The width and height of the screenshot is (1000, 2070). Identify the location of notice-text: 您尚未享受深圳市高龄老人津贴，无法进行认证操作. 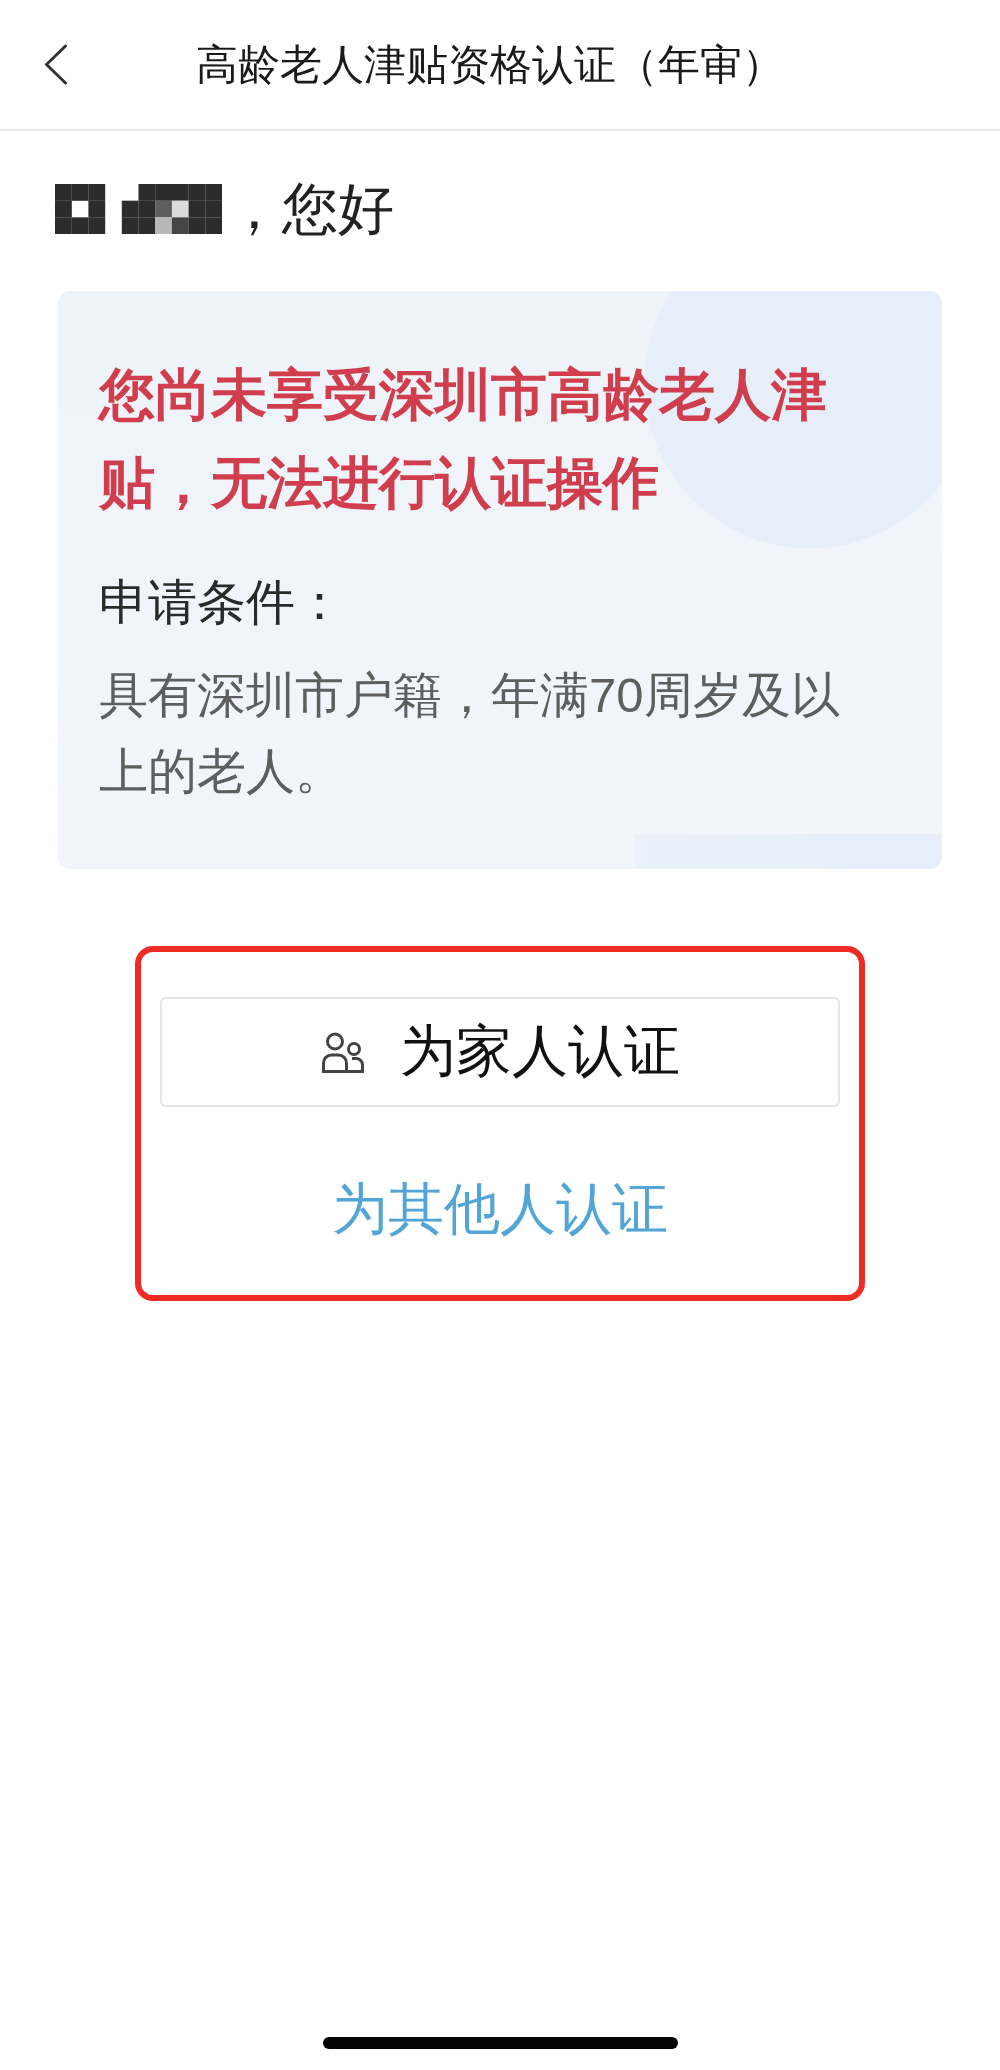
(463, 439).